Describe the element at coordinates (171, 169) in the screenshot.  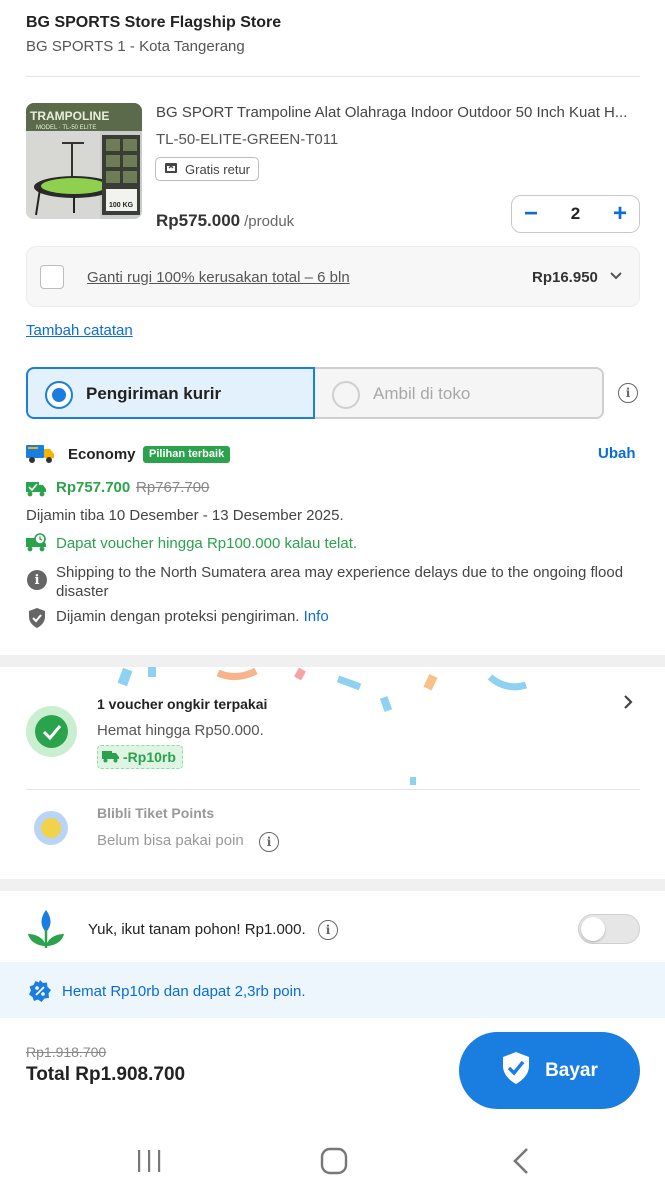
I see `return-box-icon` at that location.